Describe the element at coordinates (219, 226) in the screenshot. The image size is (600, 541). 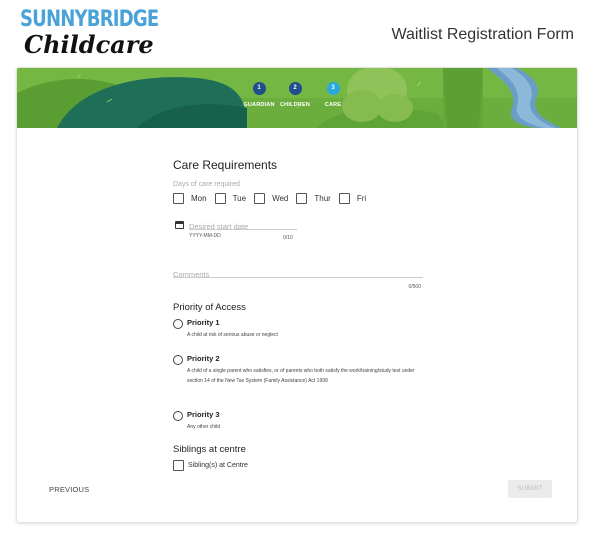
I see `start-date-placeholder: Desired start date` at that location.